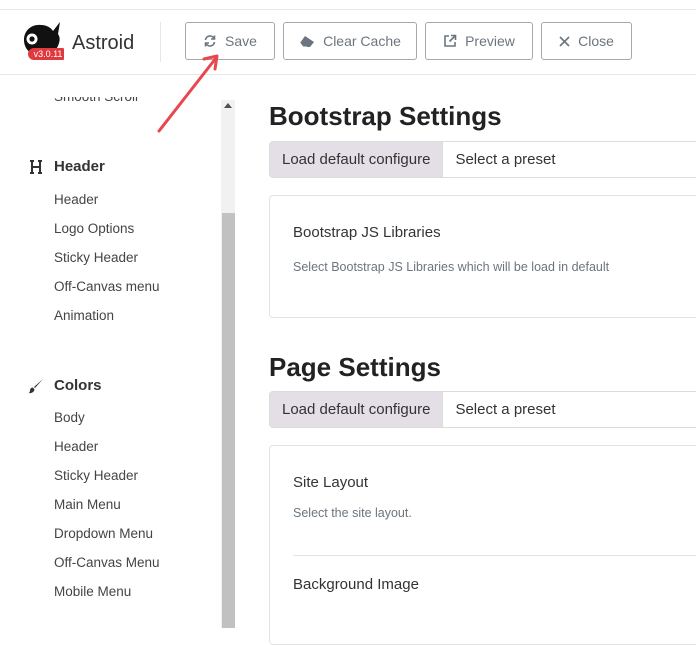 Image resolution: width=696 pixels, height=645 pixels. I want to click on close-button: Close, so click(586, 41).